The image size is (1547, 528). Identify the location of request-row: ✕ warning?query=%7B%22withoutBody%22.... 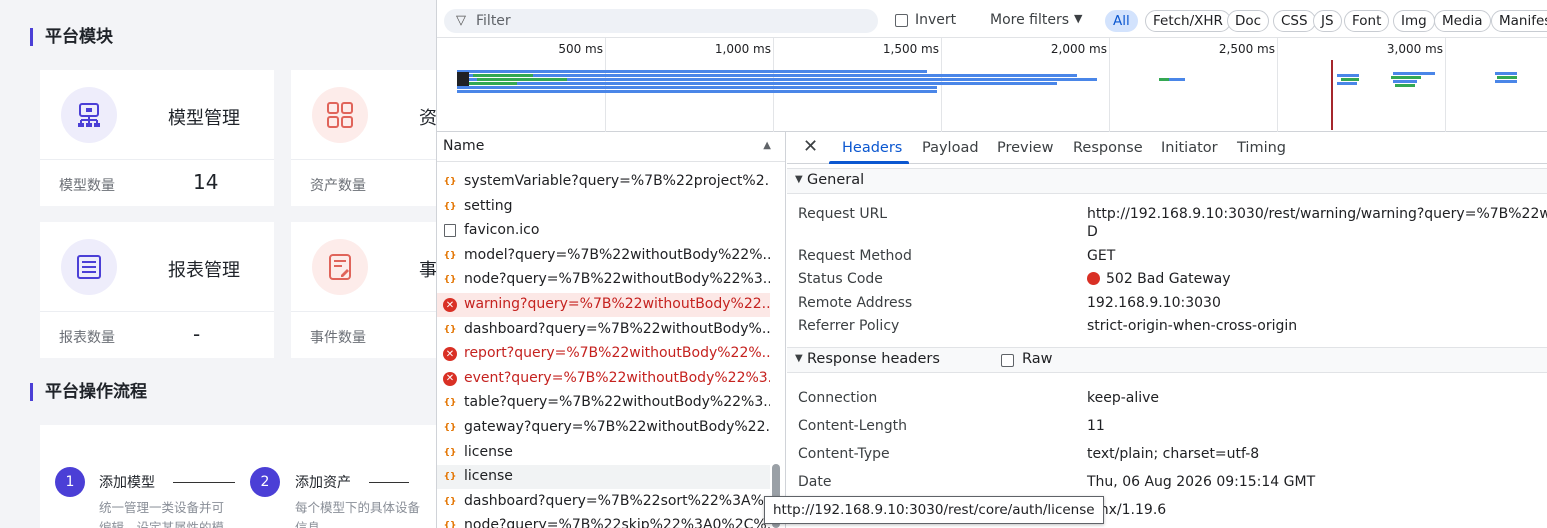
(603, 305).